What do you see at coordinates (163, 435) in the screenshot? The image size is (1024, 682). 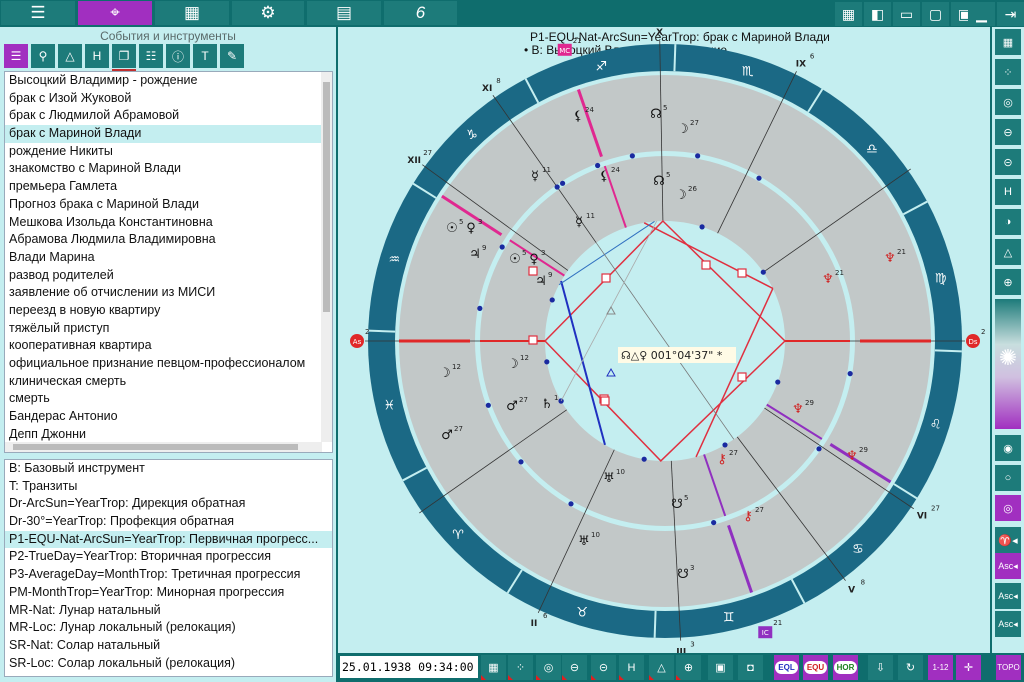 I see `event-item: Депп Джонни` at bounding box center [163, 435].